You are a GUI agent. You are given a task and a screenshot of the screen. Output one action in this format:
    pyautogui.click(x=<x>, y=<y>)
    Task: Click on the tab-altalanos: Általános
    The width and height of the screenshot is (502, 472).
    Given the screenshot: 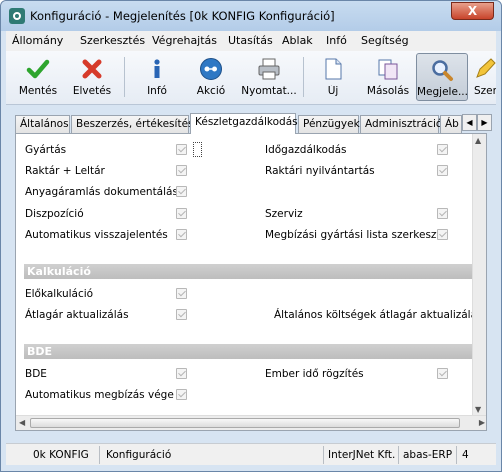 What is the action you would take?
    pyautogui.click(x=42, y=124)
    